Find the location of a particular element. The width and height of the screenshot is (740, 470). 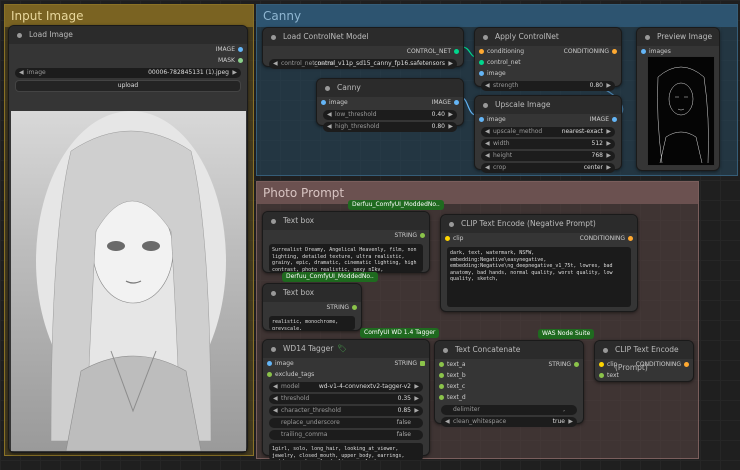

input-conditioning: conditioning CONDITIONING is located at coordinates (548, 51).